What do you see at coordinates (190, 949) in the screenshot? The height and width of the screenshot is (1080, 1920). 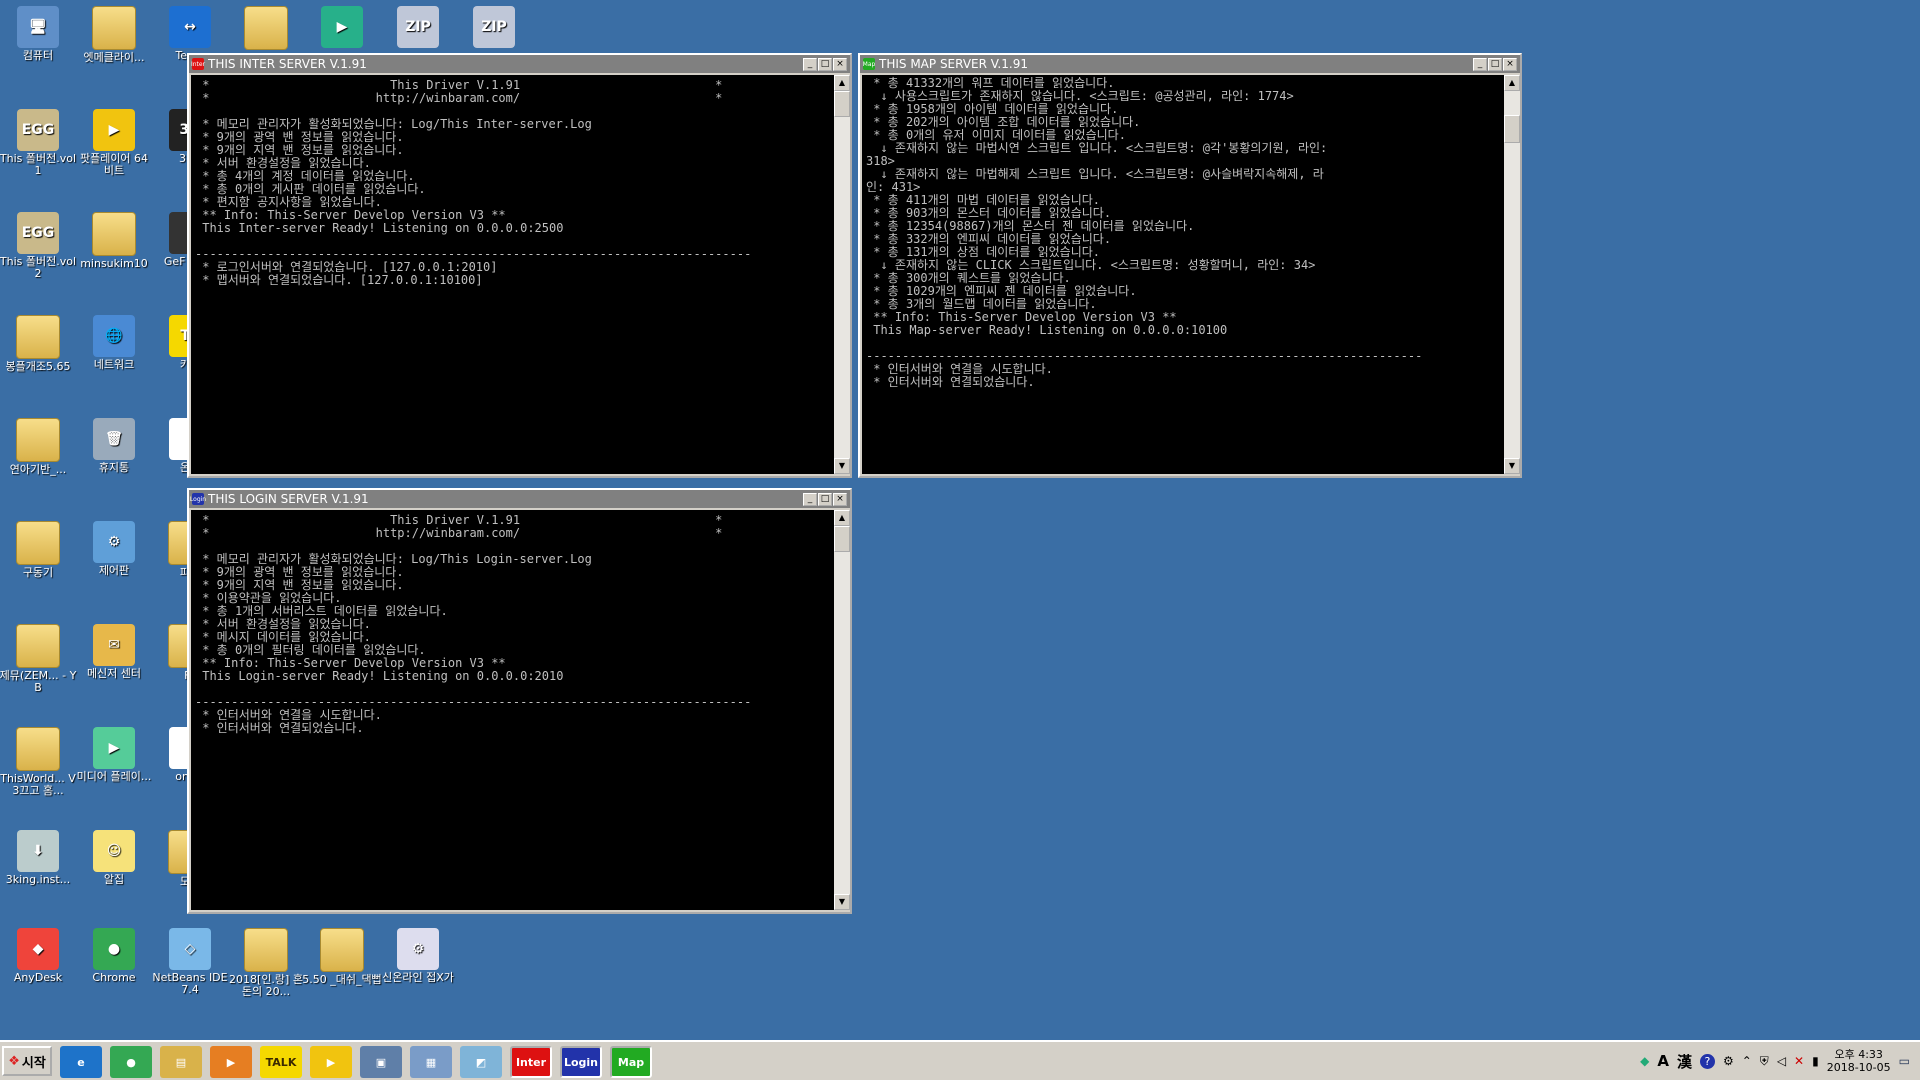 I see `netbeans-icon: ◇` at bounding box center [190, 949].